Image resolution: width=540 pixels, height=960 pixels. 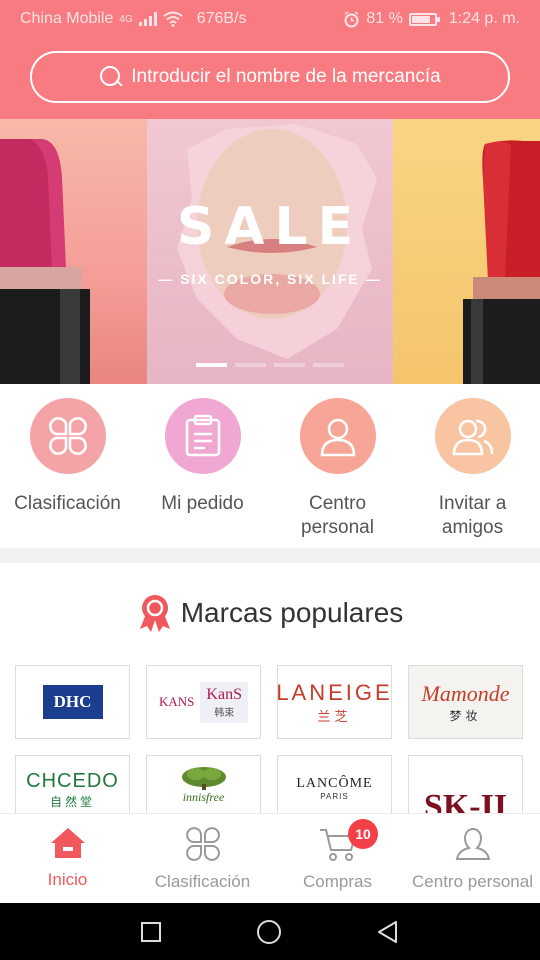 I want to click on quick-item-label: Invitar a amigos, so click(x=472, y=515).